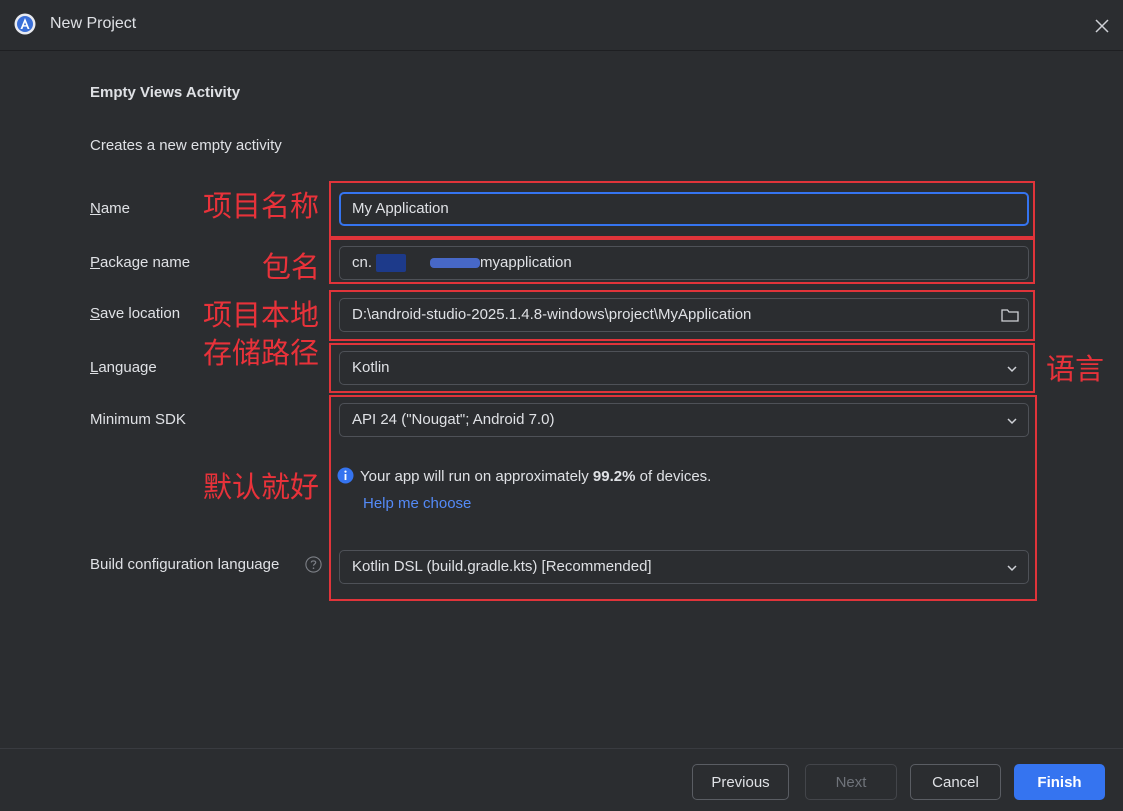 The image size is (1123, 811). Describe the element at coordinates (93, 23) in the screenshot. I see `window-title: New Project` at that location.